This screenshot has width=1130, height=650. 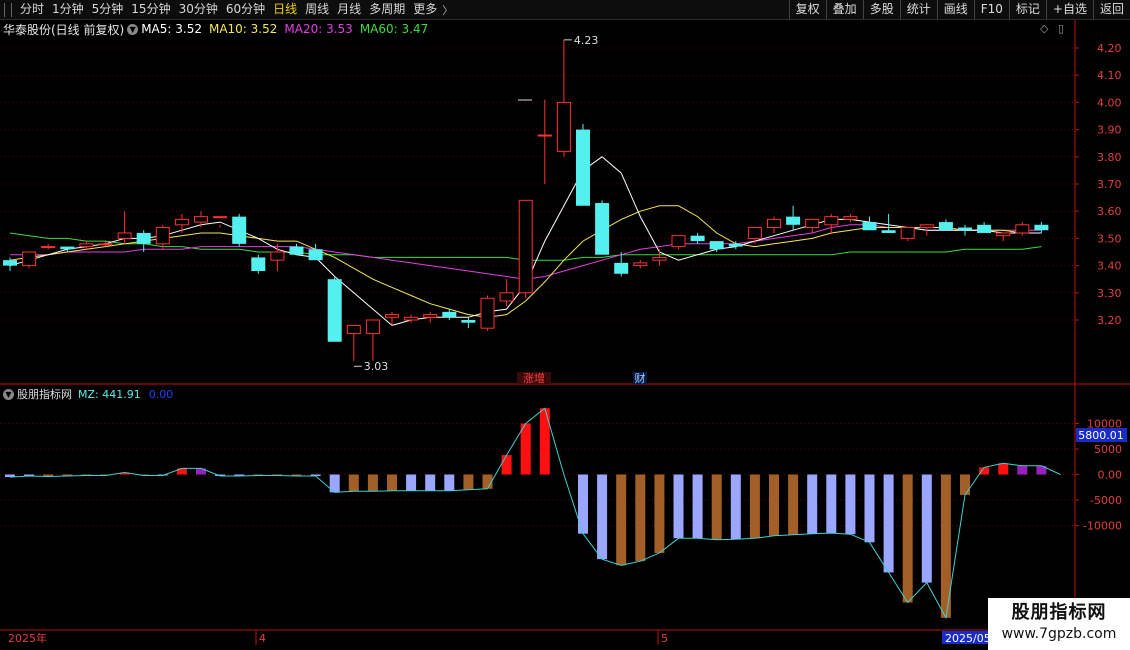 I want to click on ind-tick-label: 5000, so click(x=1108, y=449).